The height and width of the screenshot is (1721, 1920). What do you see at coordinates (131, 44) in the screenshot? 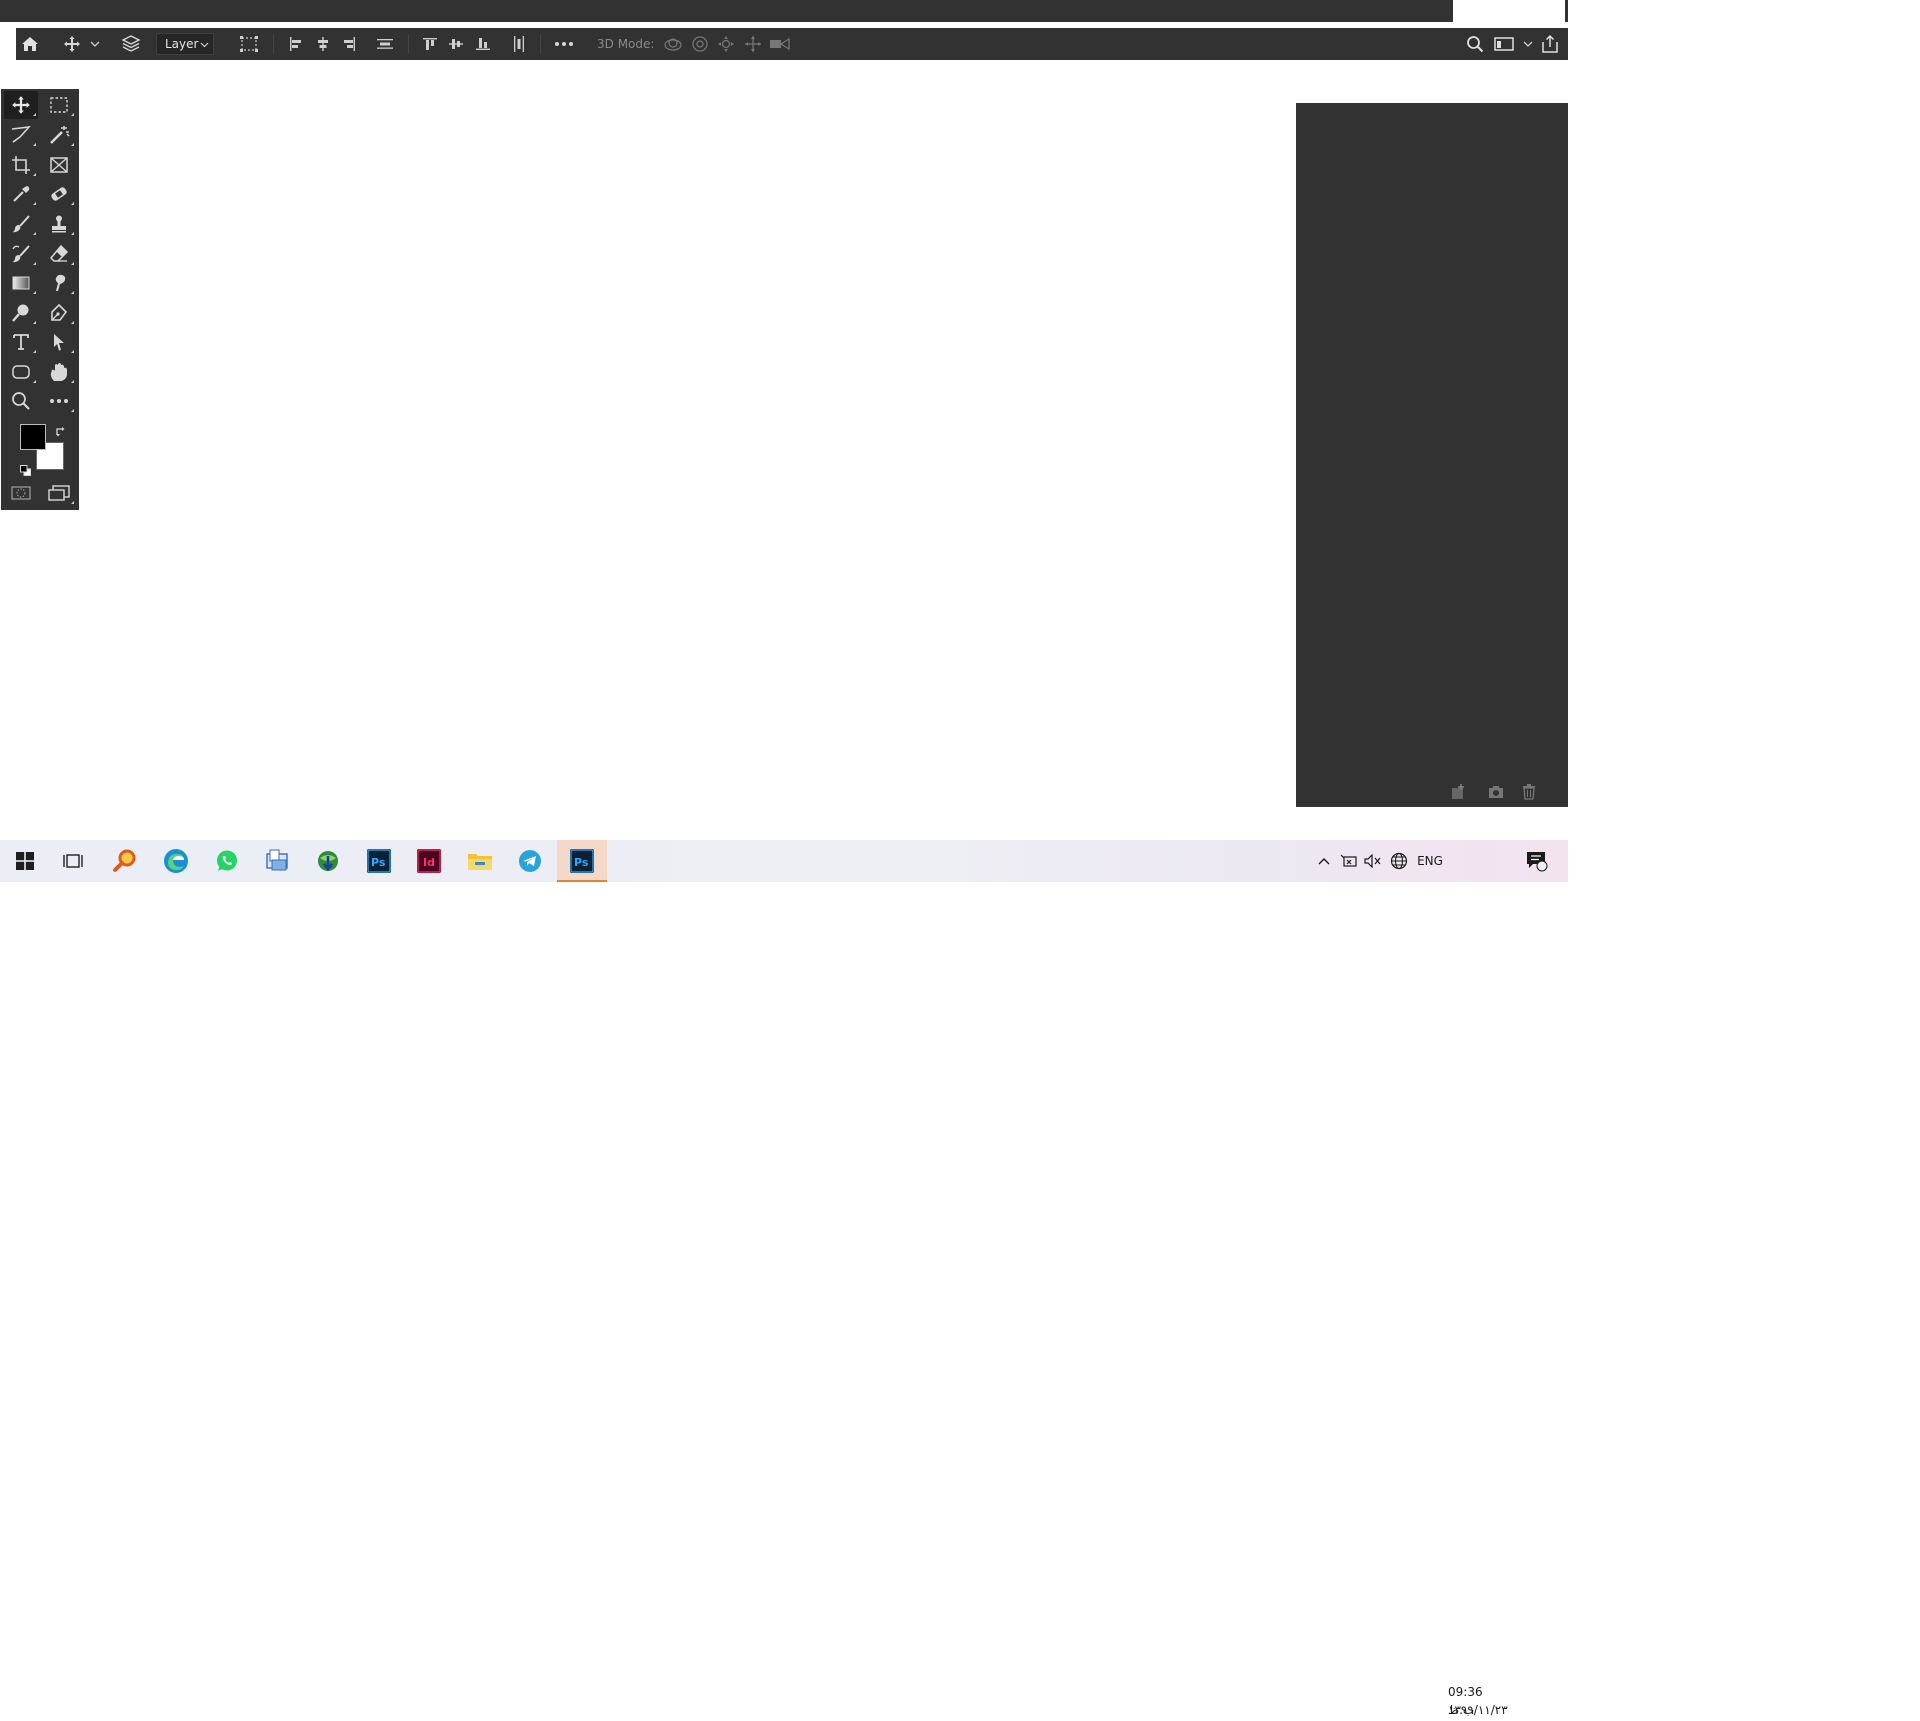
I see `auto-select-toggle` at bounding box center [131, 44].